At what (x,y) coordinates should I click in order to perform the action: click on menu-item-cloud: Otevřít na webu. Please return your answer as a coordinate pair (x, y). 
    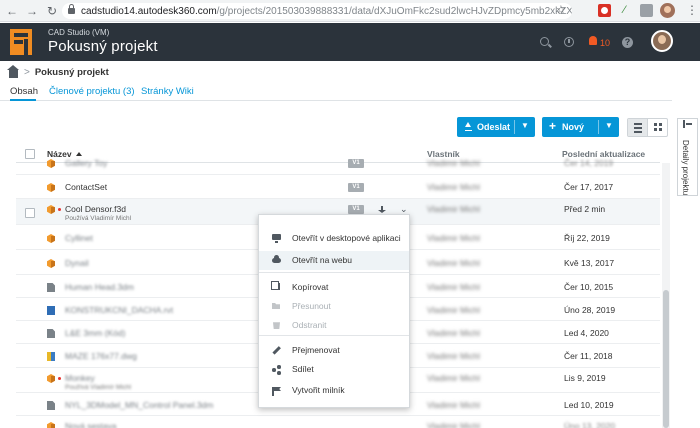
    Looking at the image, I should click on (334, 260).